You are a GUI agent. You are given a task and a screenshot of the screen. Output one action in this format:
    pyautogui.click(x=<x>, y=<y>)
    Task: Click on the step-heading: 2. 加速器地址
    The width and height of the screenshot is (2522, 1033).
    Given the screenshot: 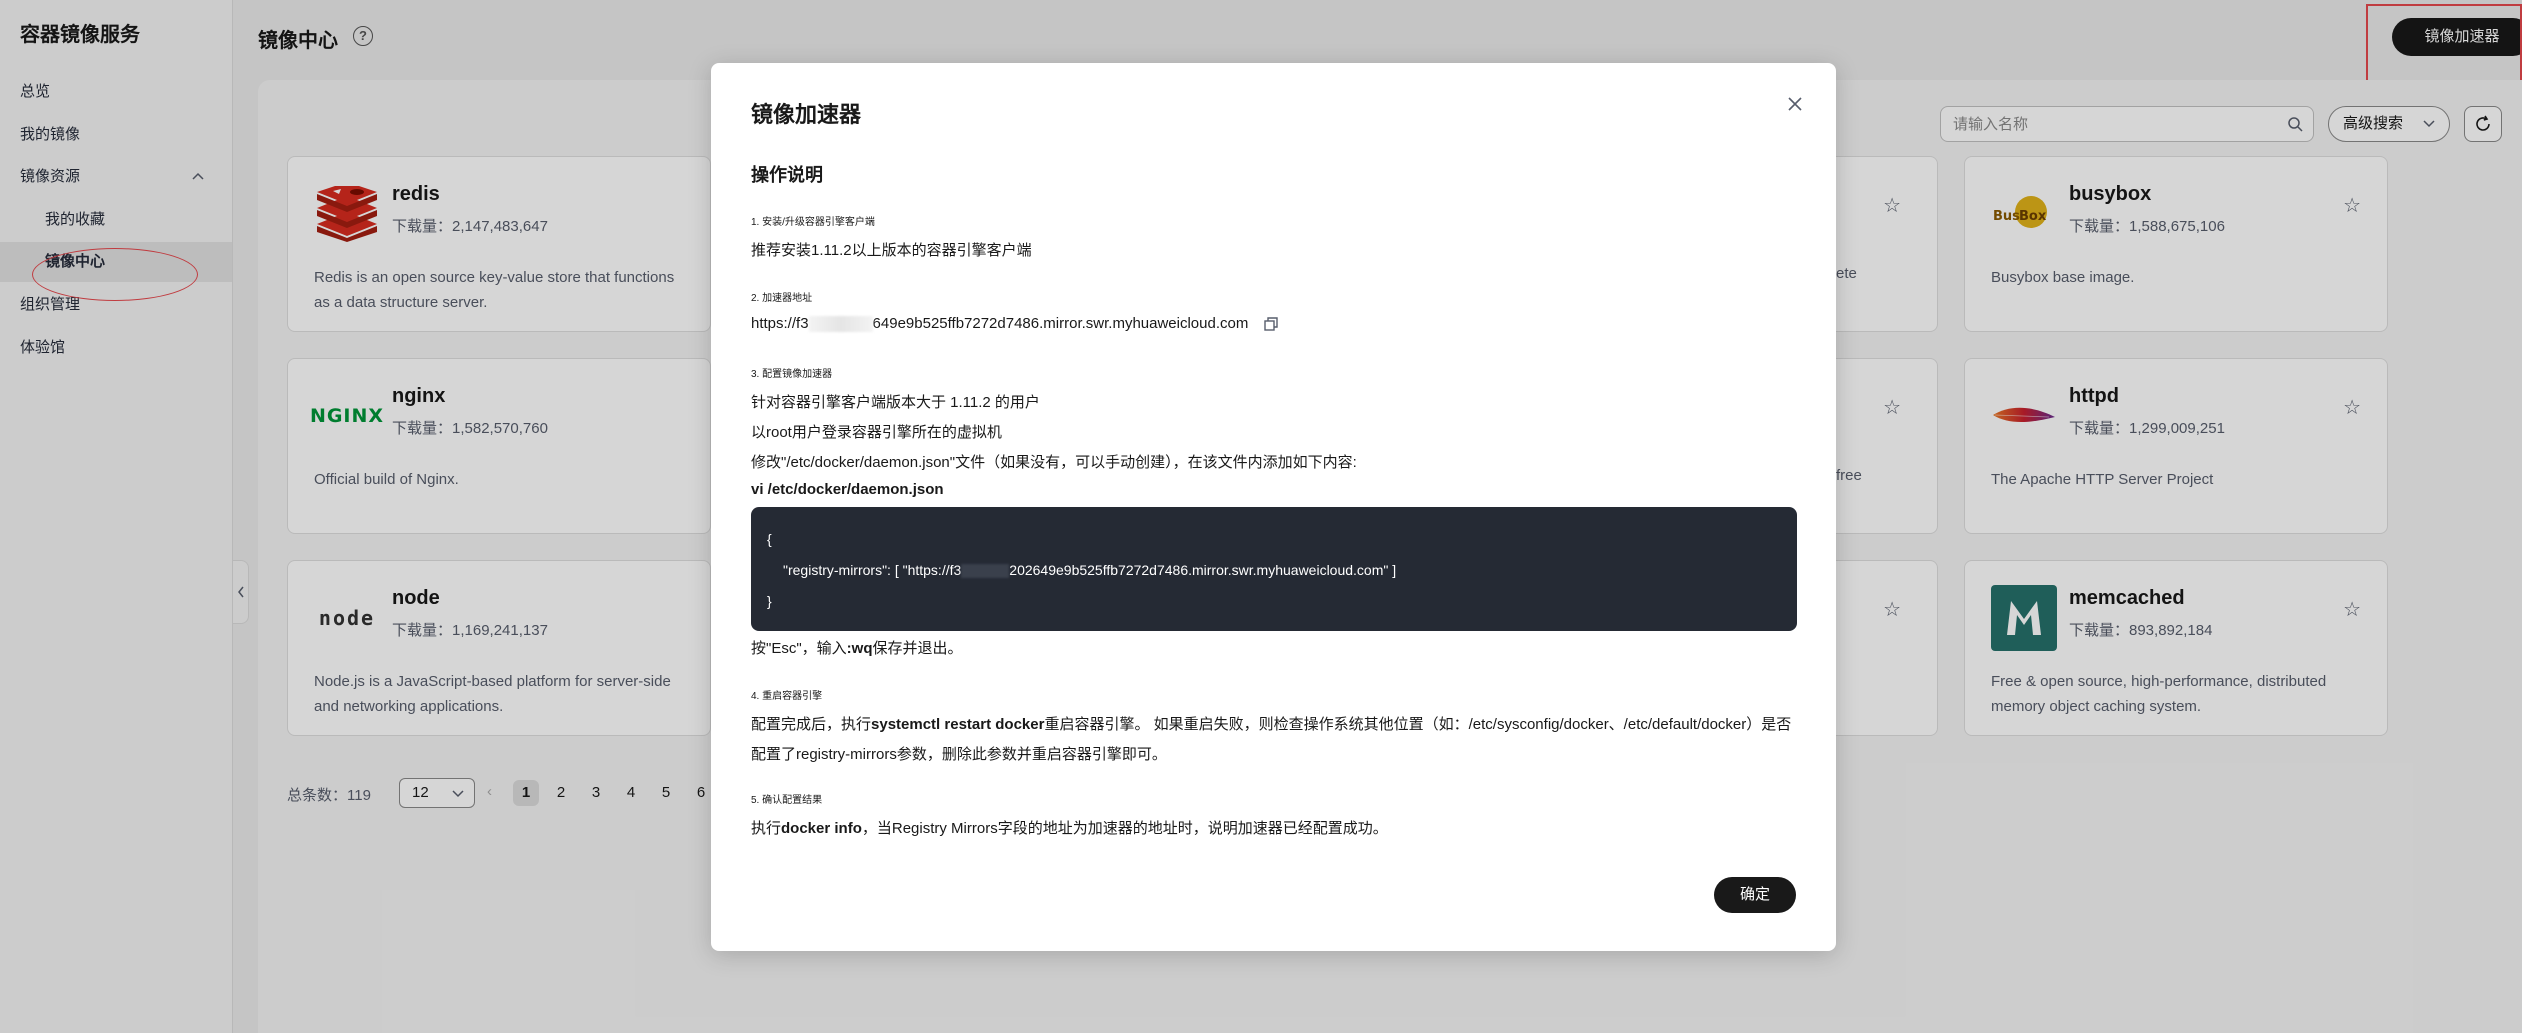 What is the action you would take?
    pyautogui.click(x=782, y=298)
    